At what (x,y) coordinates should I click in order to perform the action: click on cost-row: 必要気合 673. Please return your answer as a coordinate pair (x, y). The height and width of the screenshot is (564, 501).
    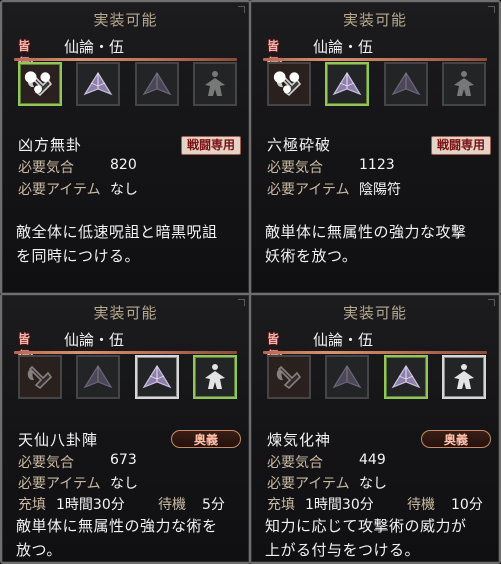
    Looking at the image, I should click on (77, 462).